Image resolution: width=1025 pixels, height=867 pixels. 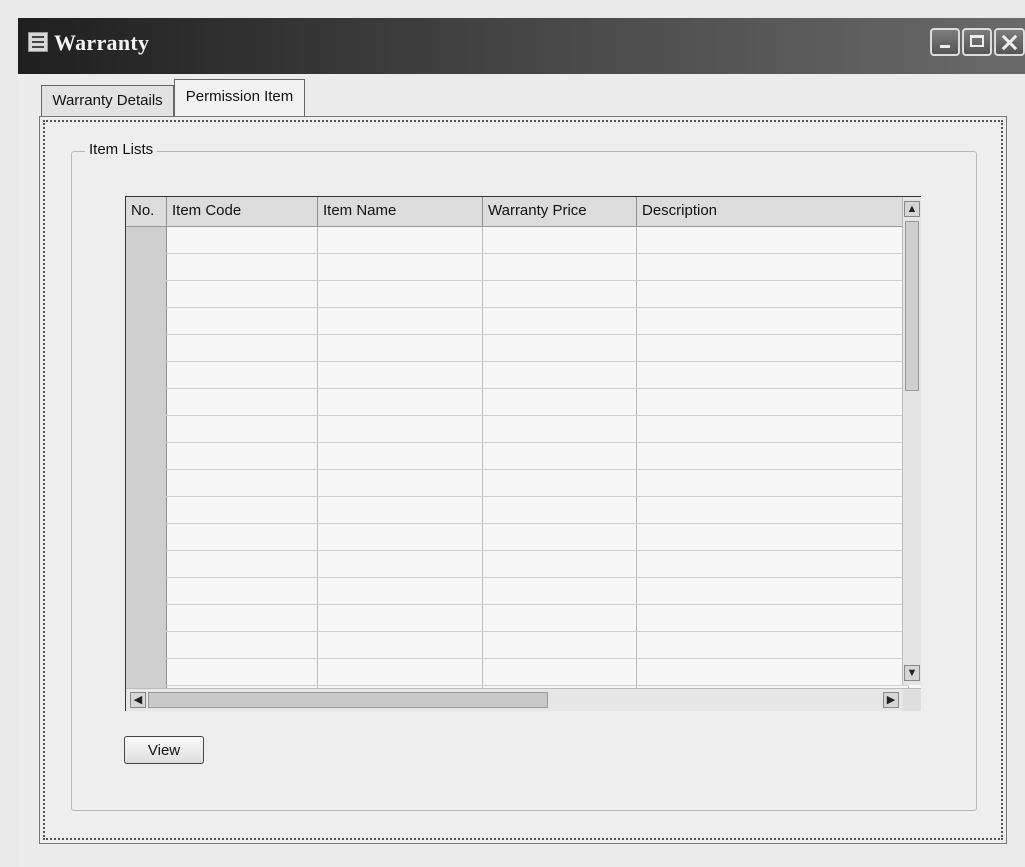 What do you see at coordinates (521, 46) in the screenshot?
I see `title-bar: Warranty` at bounding box center [521, 46].